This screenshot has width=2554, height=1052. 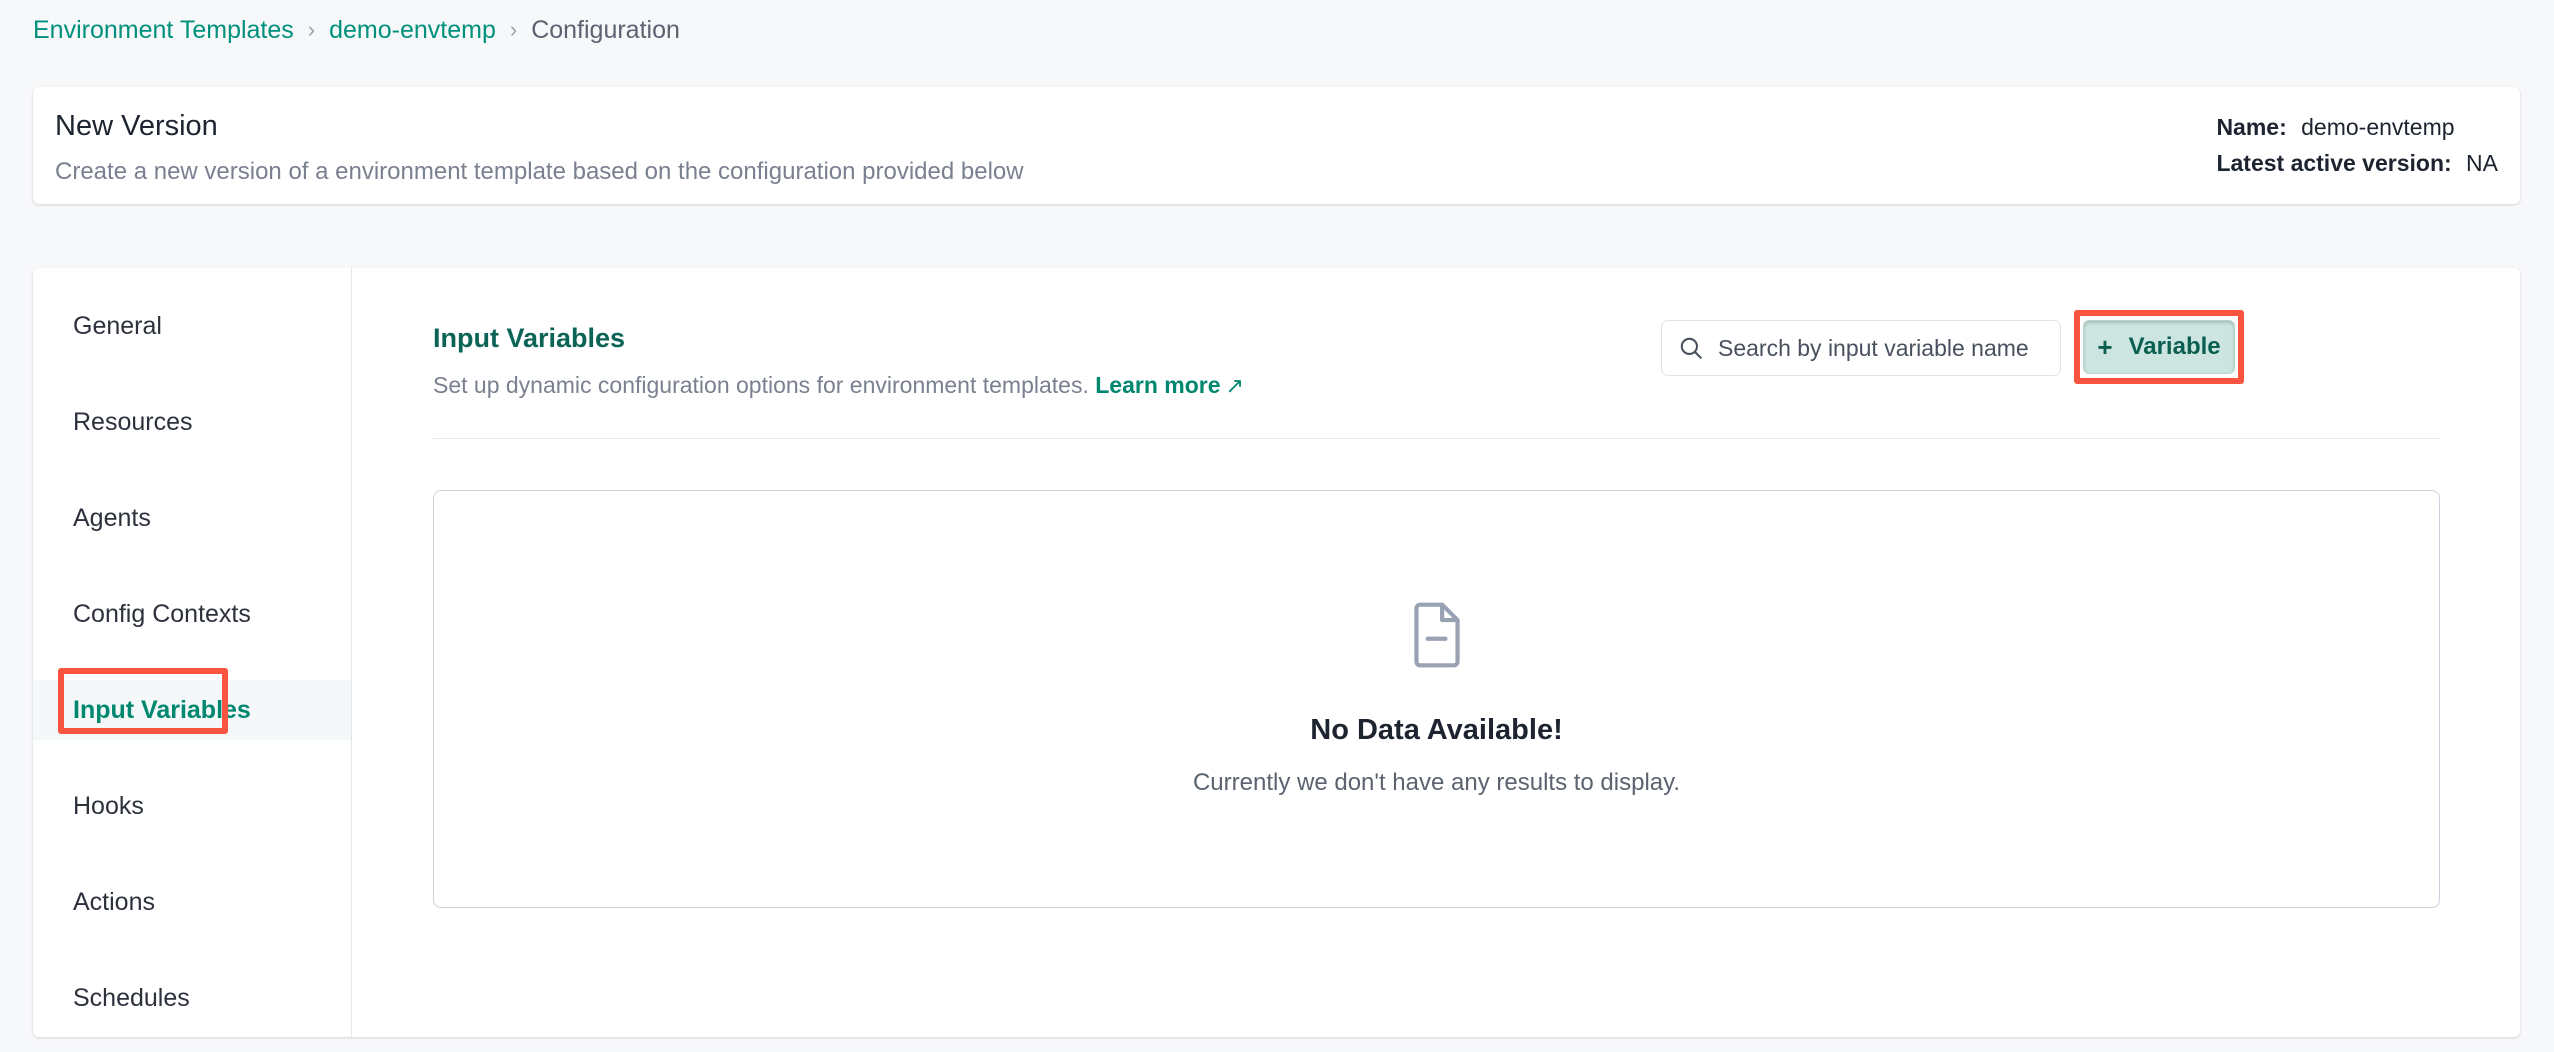 I want to click on sidebar-item-hooks: Hooks, so click(x=192, y=806).